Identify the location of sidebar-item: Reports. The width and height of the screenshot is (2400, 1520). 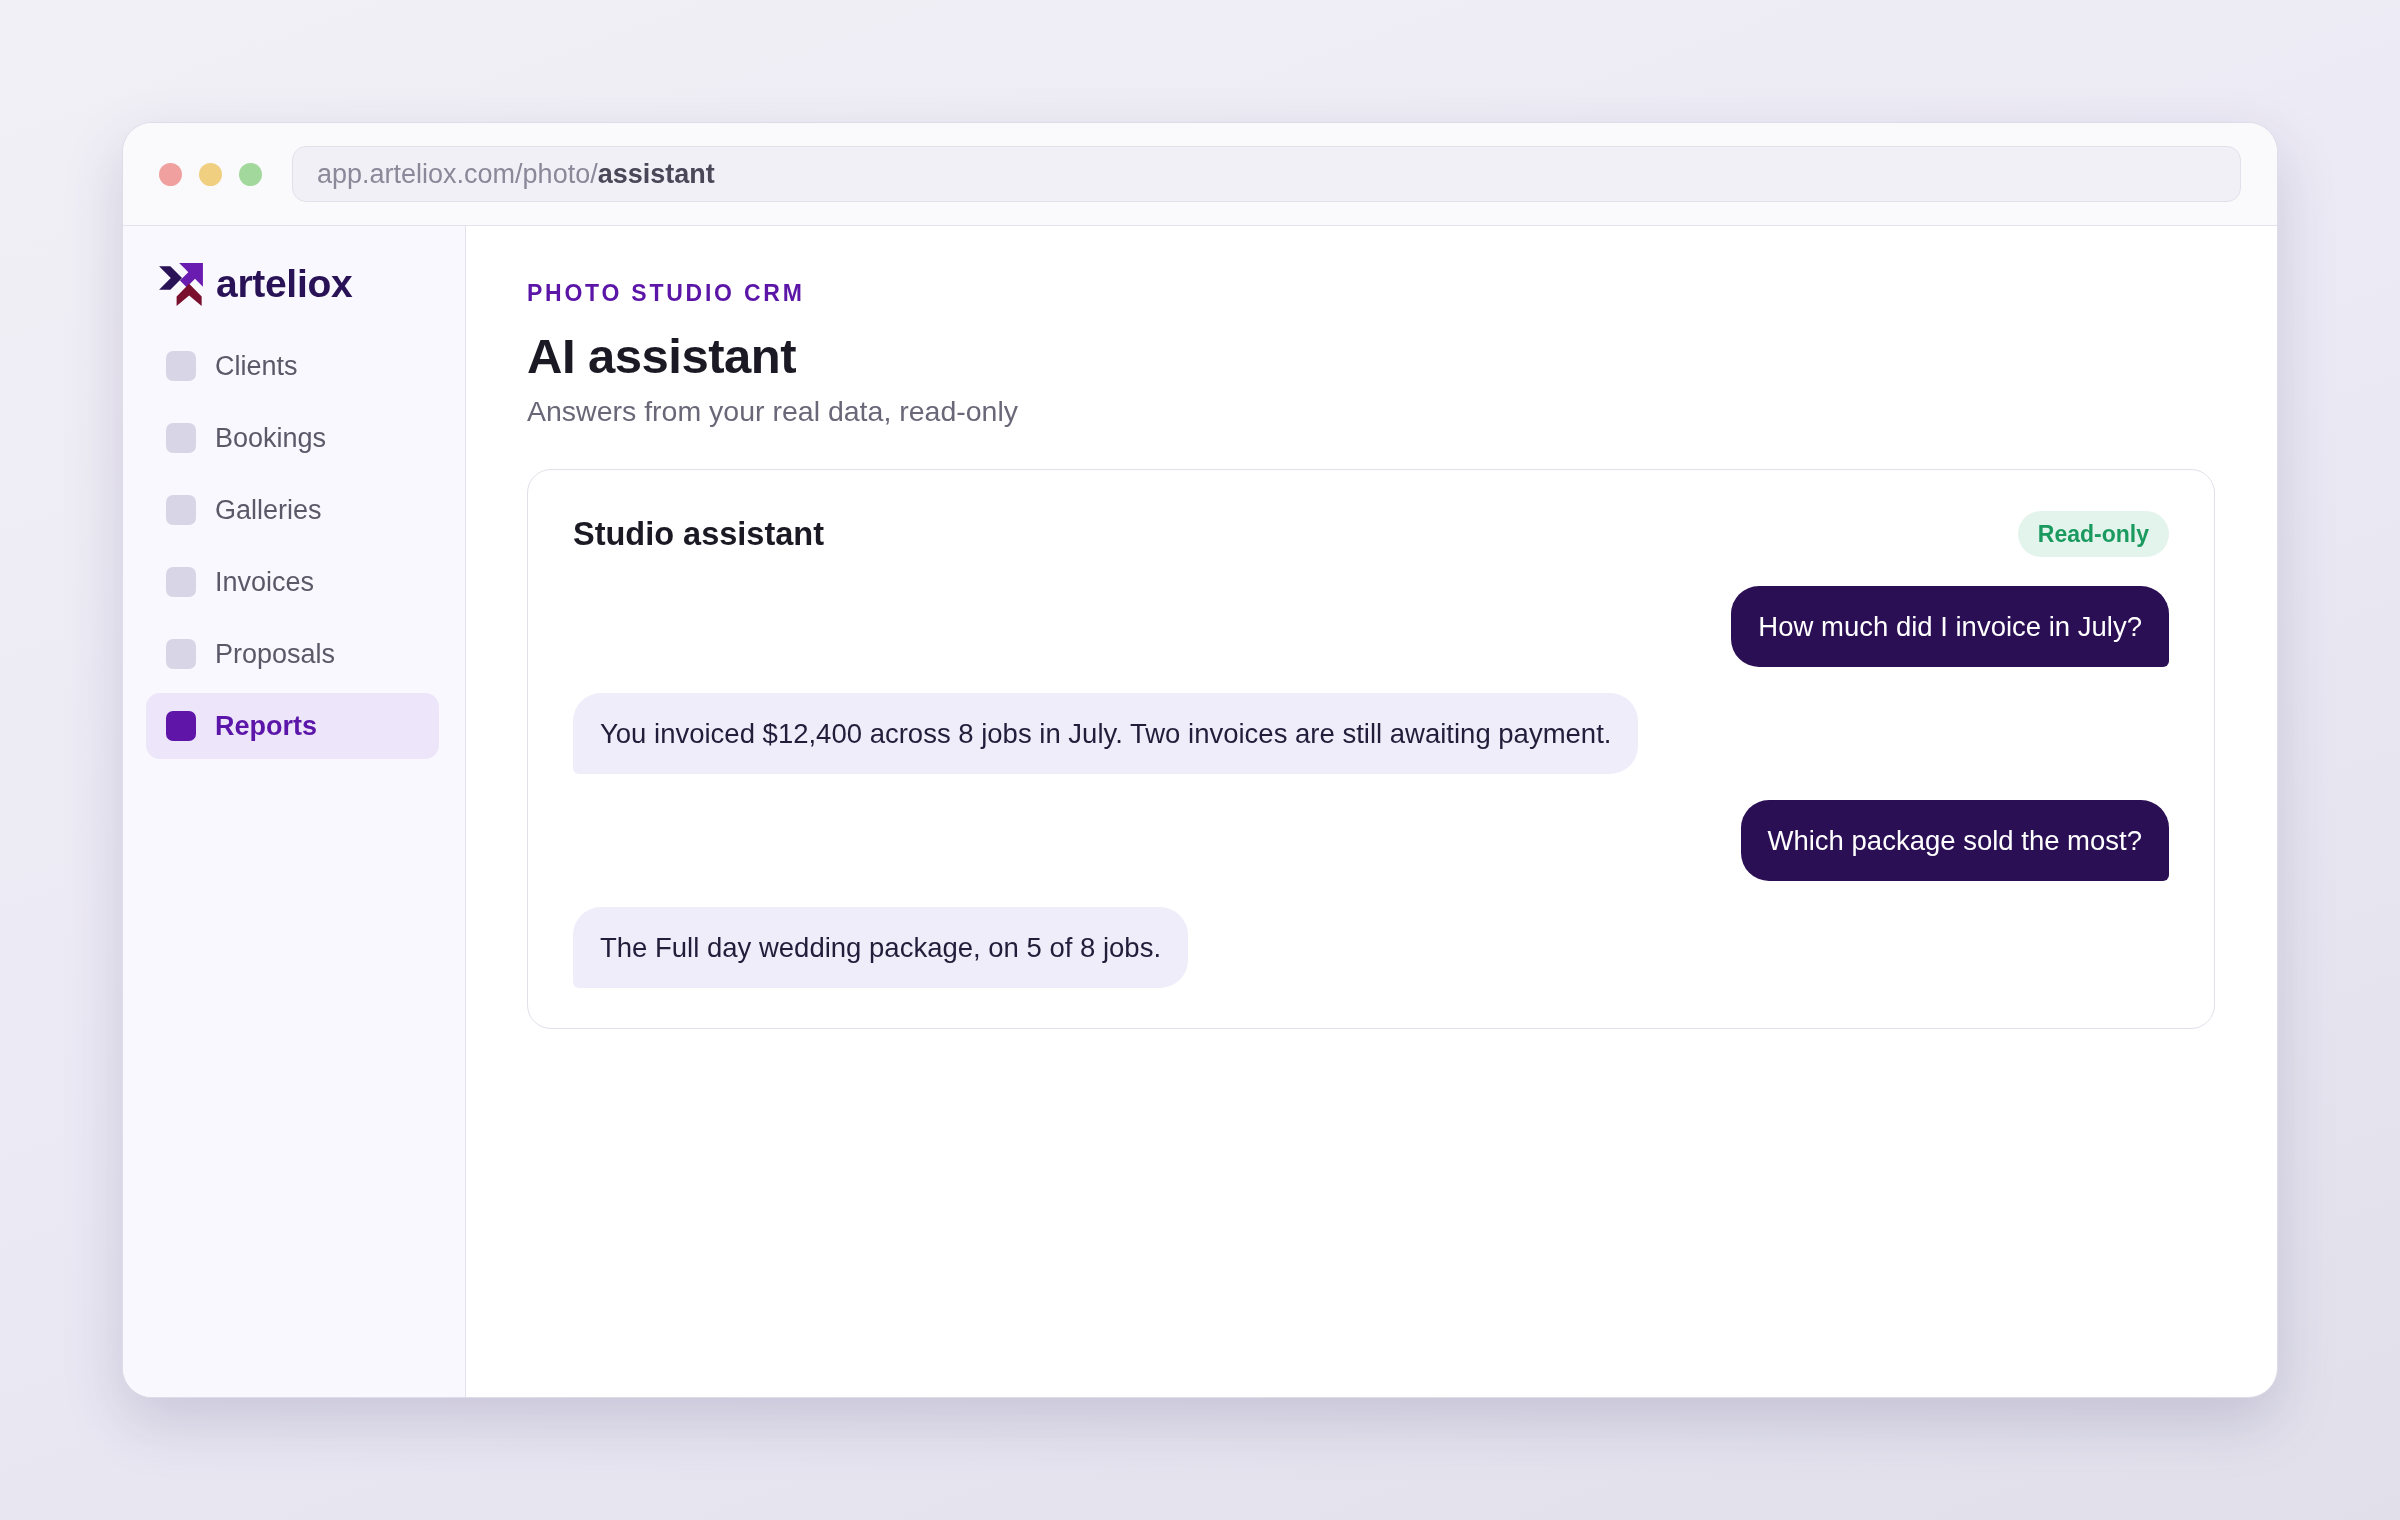
(292, 726).